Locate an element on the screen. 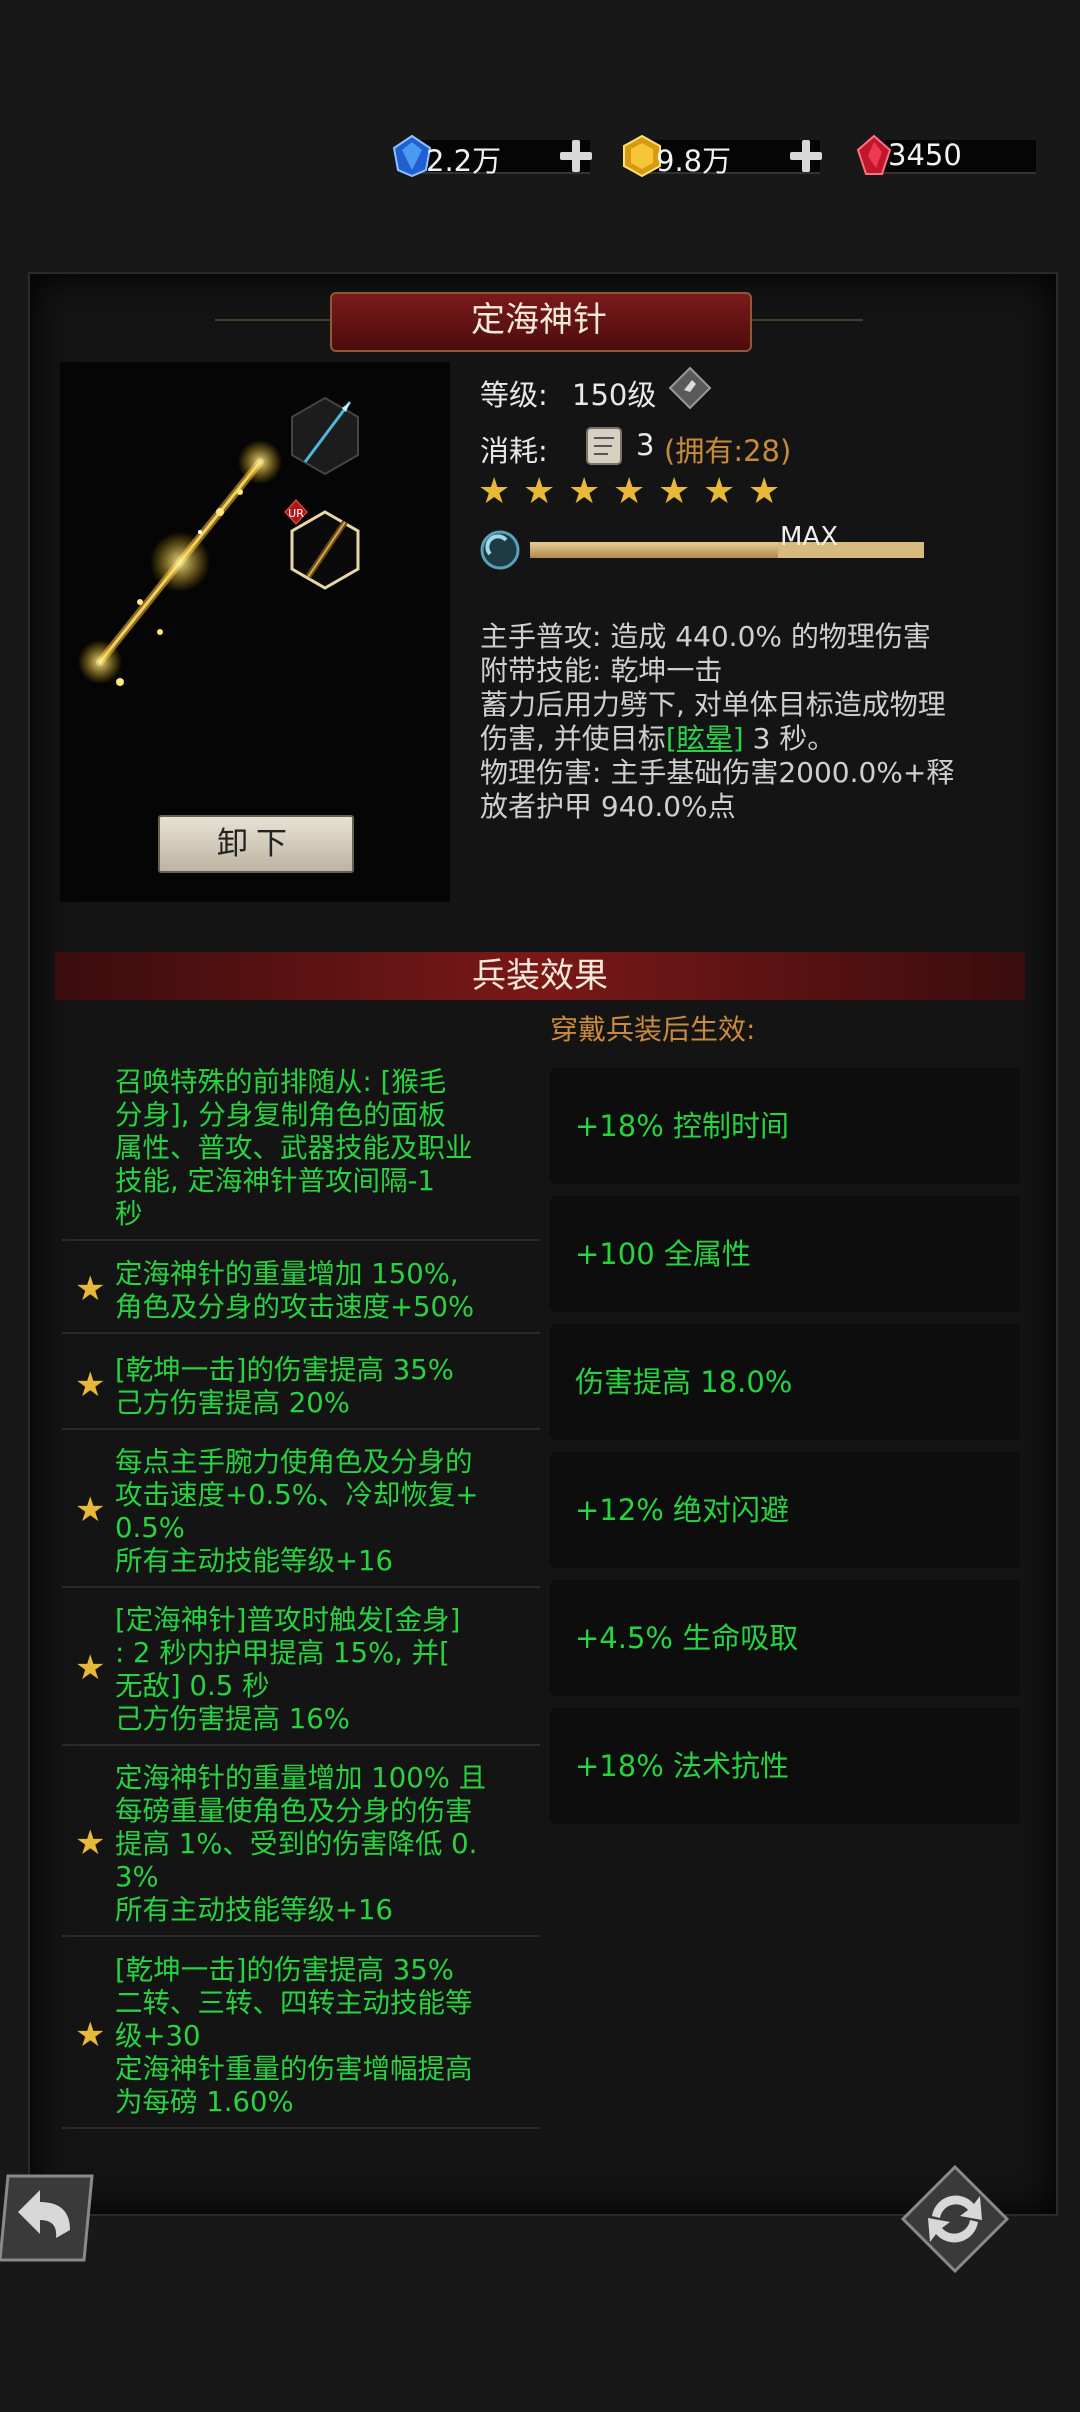 This screenshot has height=2412, width=1080. effect-line: 0.5% is located at coordinates (150, 1528).